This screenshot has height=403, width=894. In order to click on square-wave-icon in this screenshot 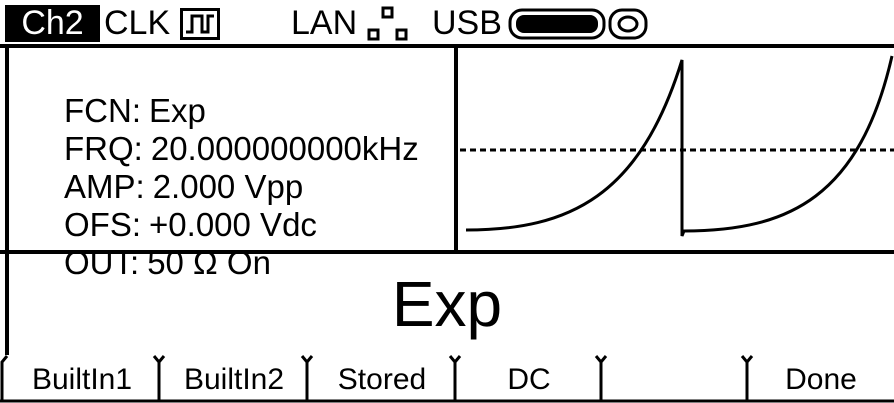, I will do `click(200, 24)`.